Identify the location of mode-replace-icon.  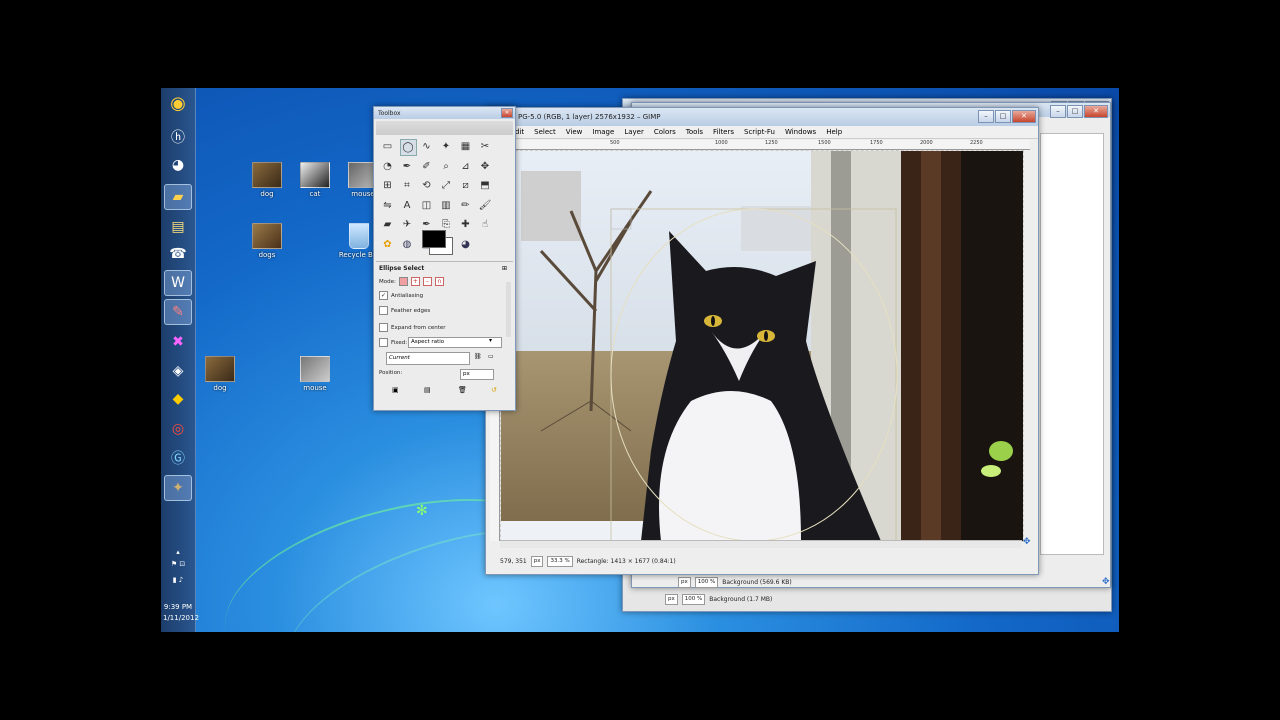
(403, 281).